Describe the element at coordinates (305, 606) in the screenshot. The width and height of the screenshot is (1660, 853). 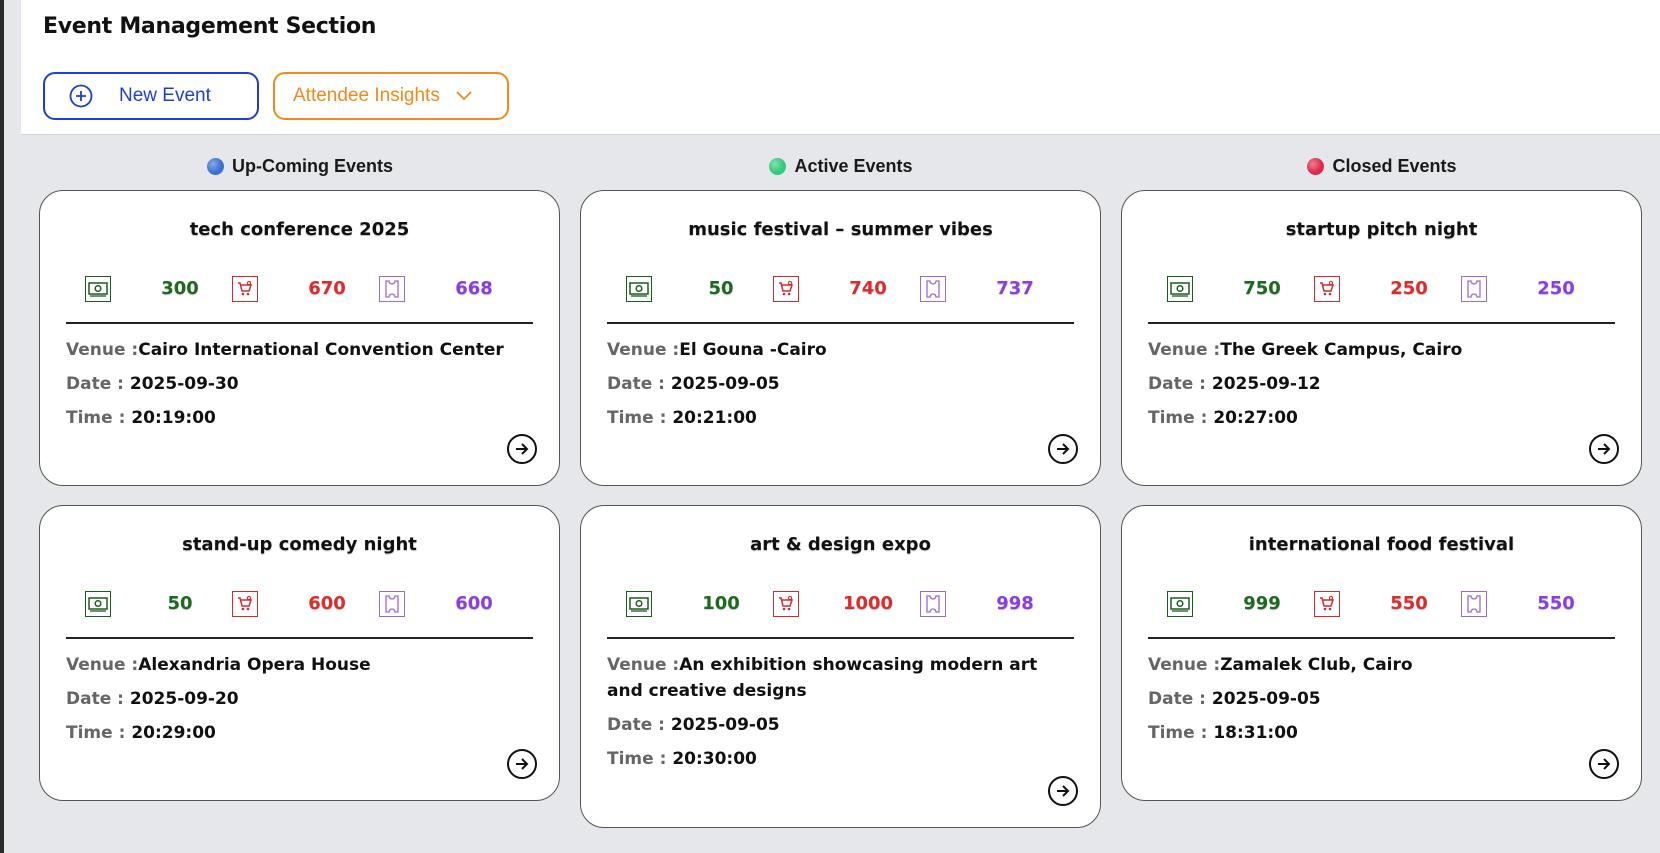
I see `event-stats: 50 600 600` at that location.